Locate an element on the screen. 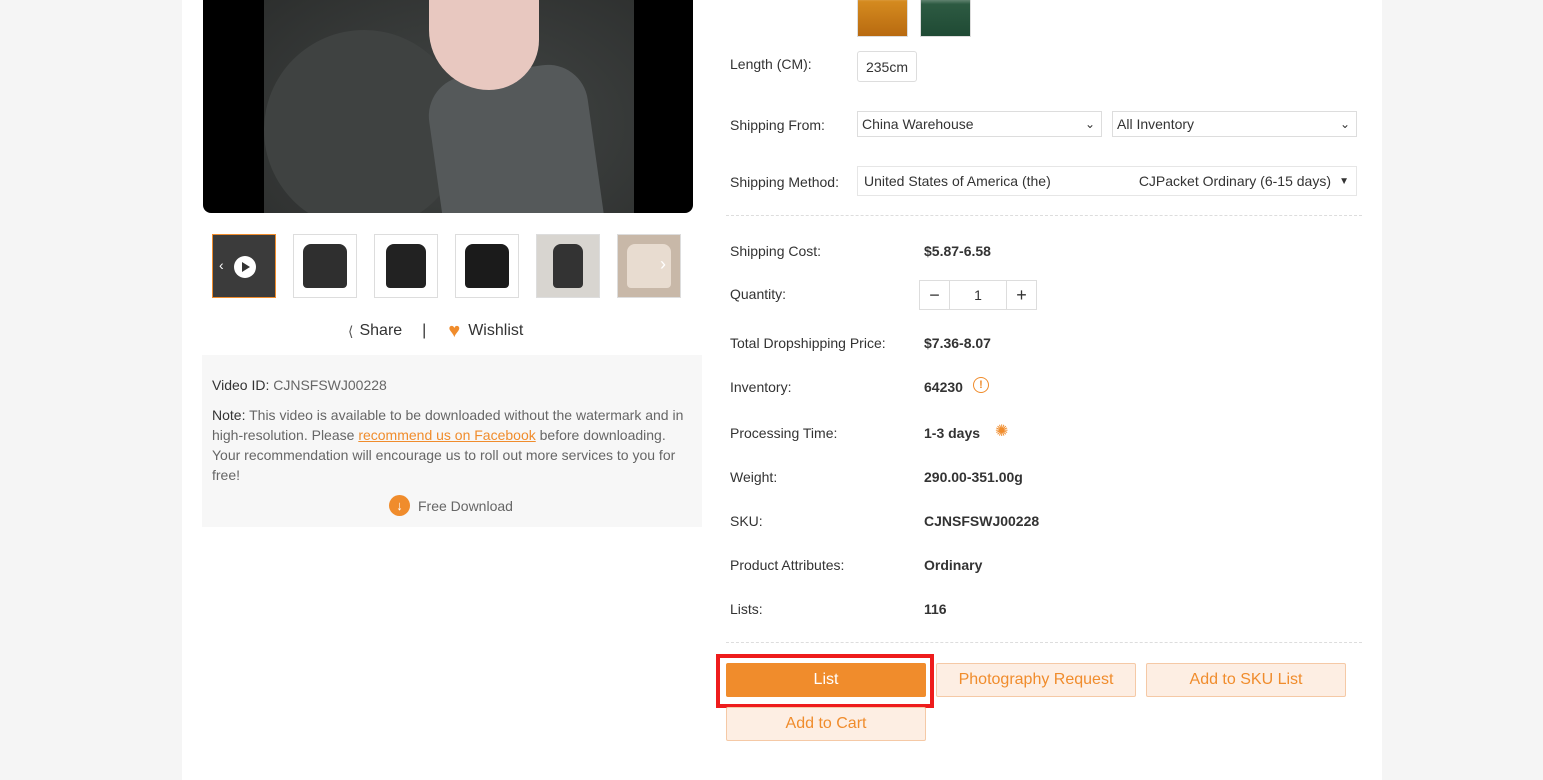  video-id-line: Video ID: CJNSFSWJ00228 is located at coordinates (299, 385).